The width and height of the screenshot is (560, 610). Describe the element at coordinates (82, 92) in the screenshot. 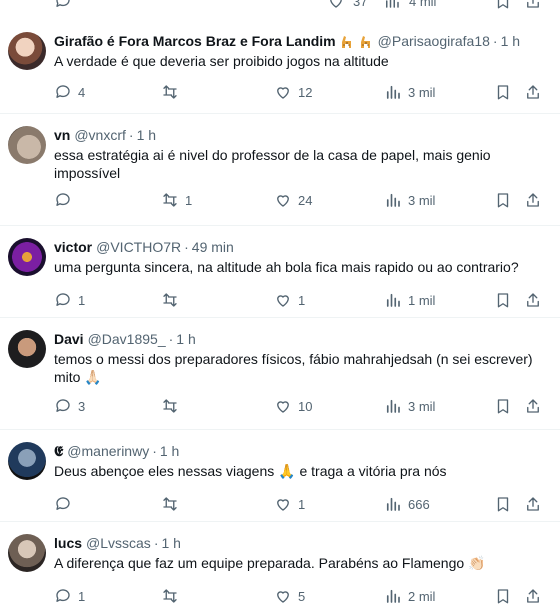

I see `reply-count: 4` at that location.